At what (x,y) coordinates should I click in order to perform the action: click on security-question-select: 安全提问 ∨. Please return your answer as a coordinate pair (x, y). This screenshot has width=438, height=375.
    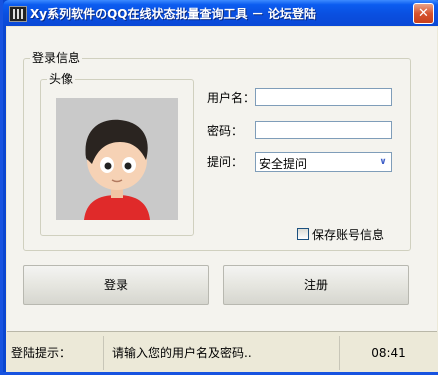
    Looking at the image, I should click on (323, 162).